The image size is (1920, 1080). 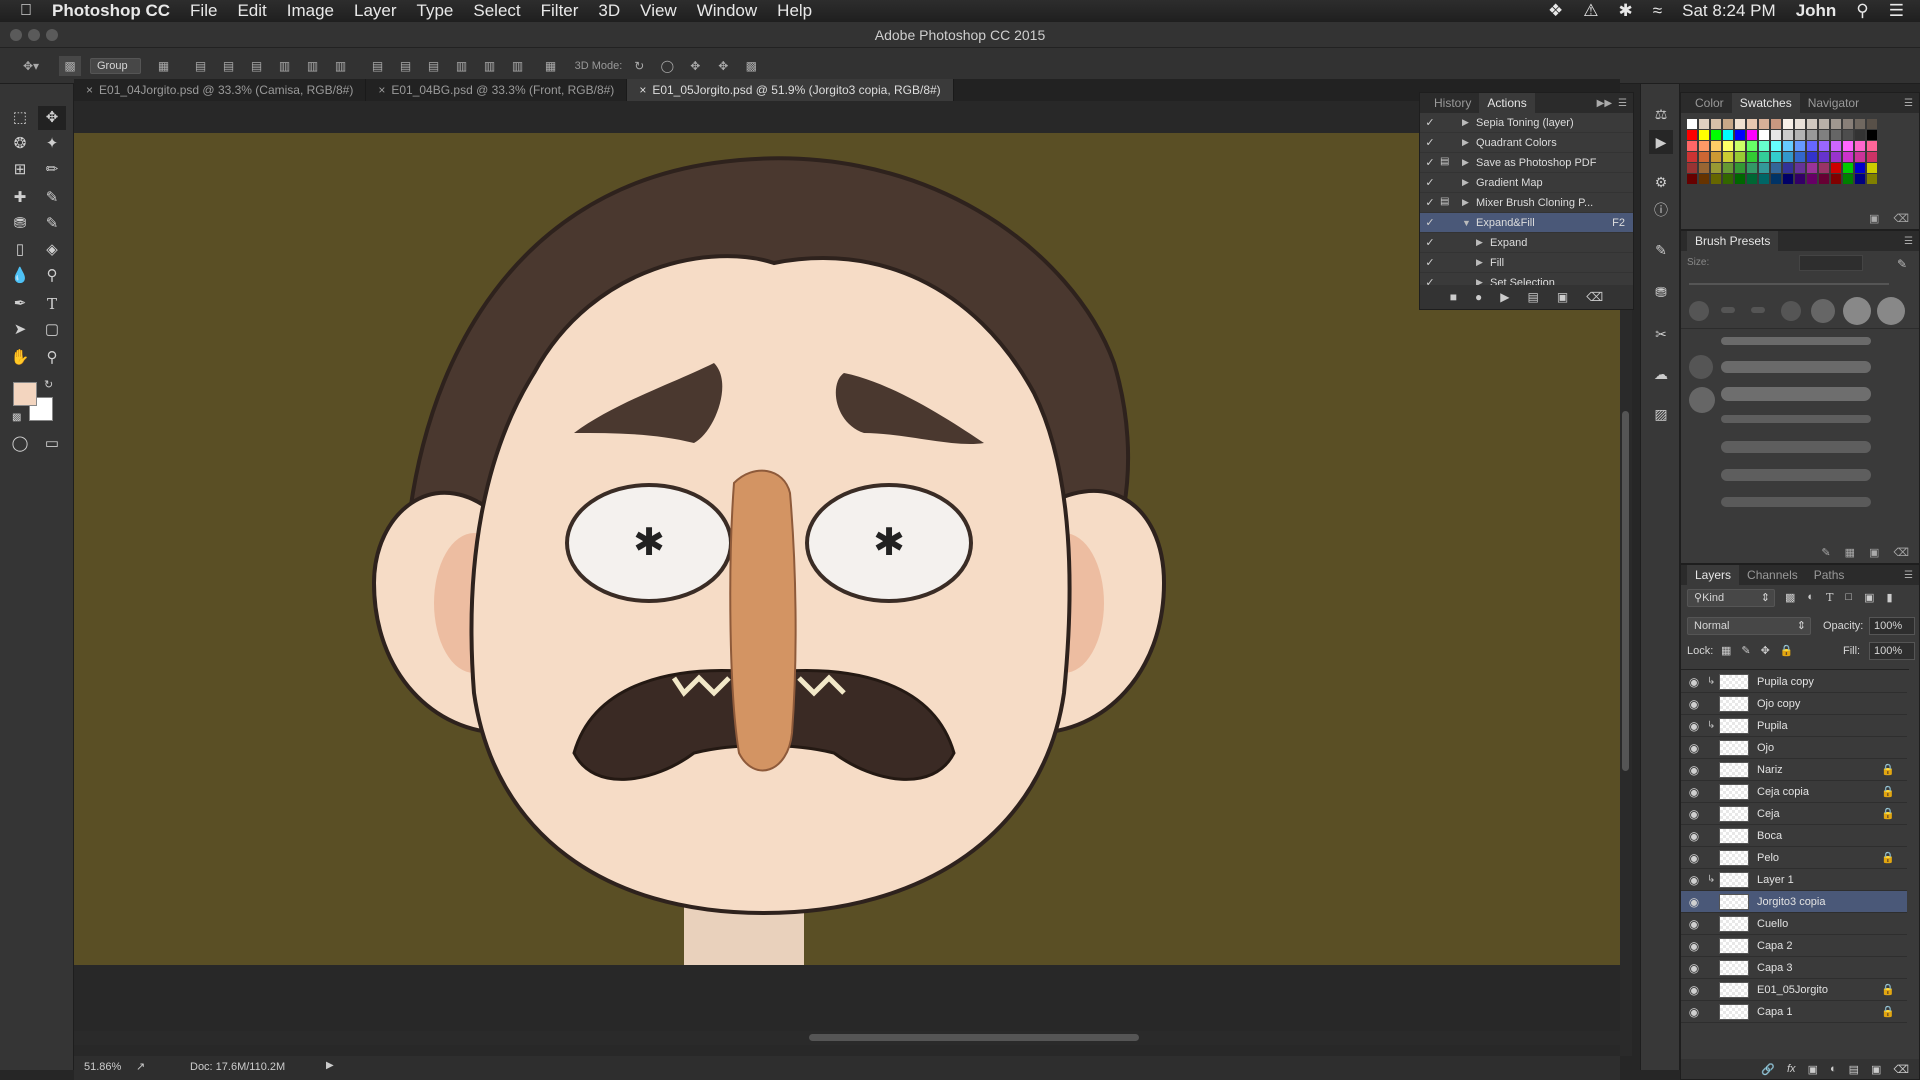 What do you see at coordinates (1787, 650) in the screenshot?
I see `lock-all-icon: 🔒` at bounding box center [1787, 650].